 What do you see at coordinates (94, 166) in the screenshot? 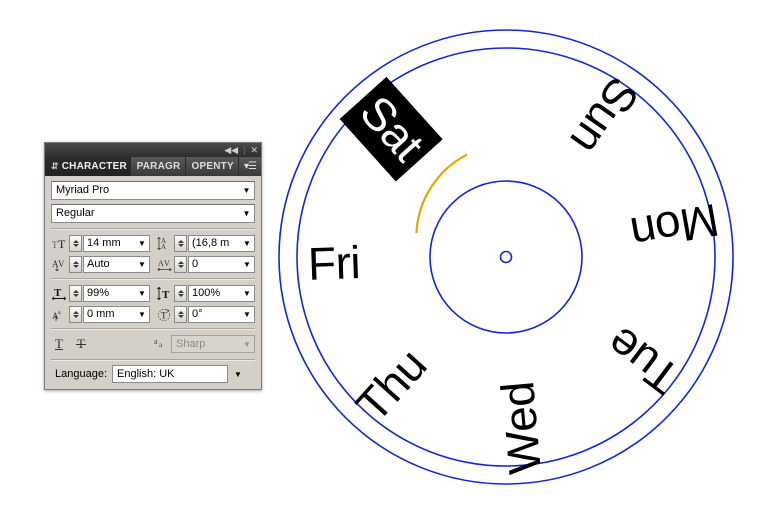
I see `tab-character-label: CHARACTER` at bounding box center [94, 166].